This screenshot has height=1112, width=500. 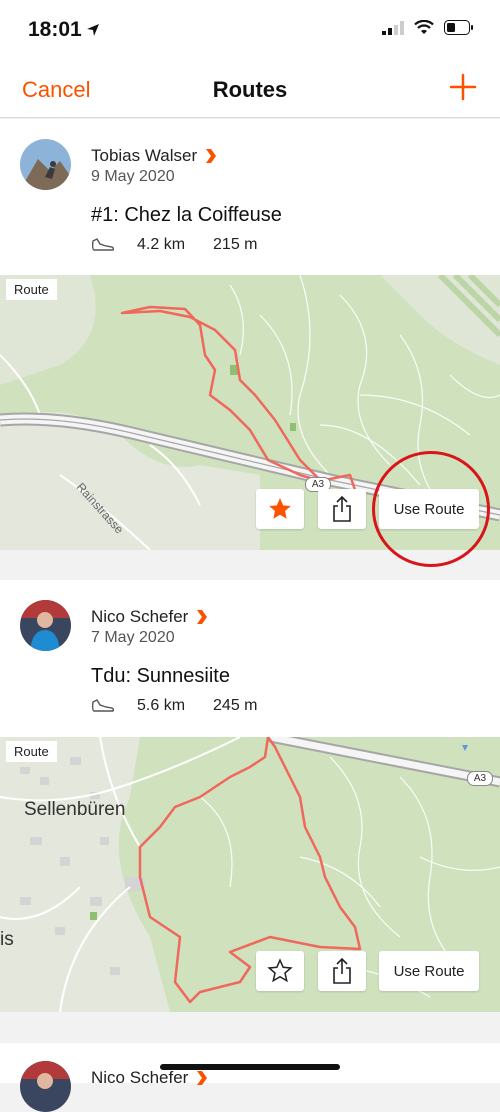 I want to click on town-label-partial: is, so click(x=7, y=939).